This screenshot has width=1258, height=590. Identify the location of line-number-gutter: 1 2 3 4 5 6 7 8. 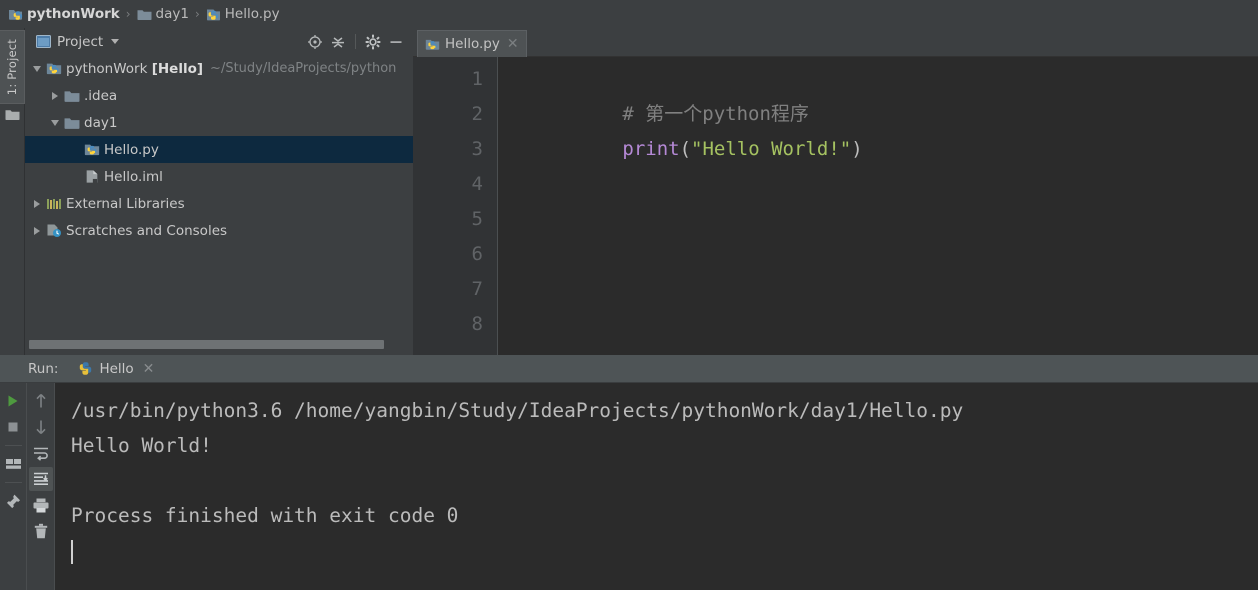
(455, 206).